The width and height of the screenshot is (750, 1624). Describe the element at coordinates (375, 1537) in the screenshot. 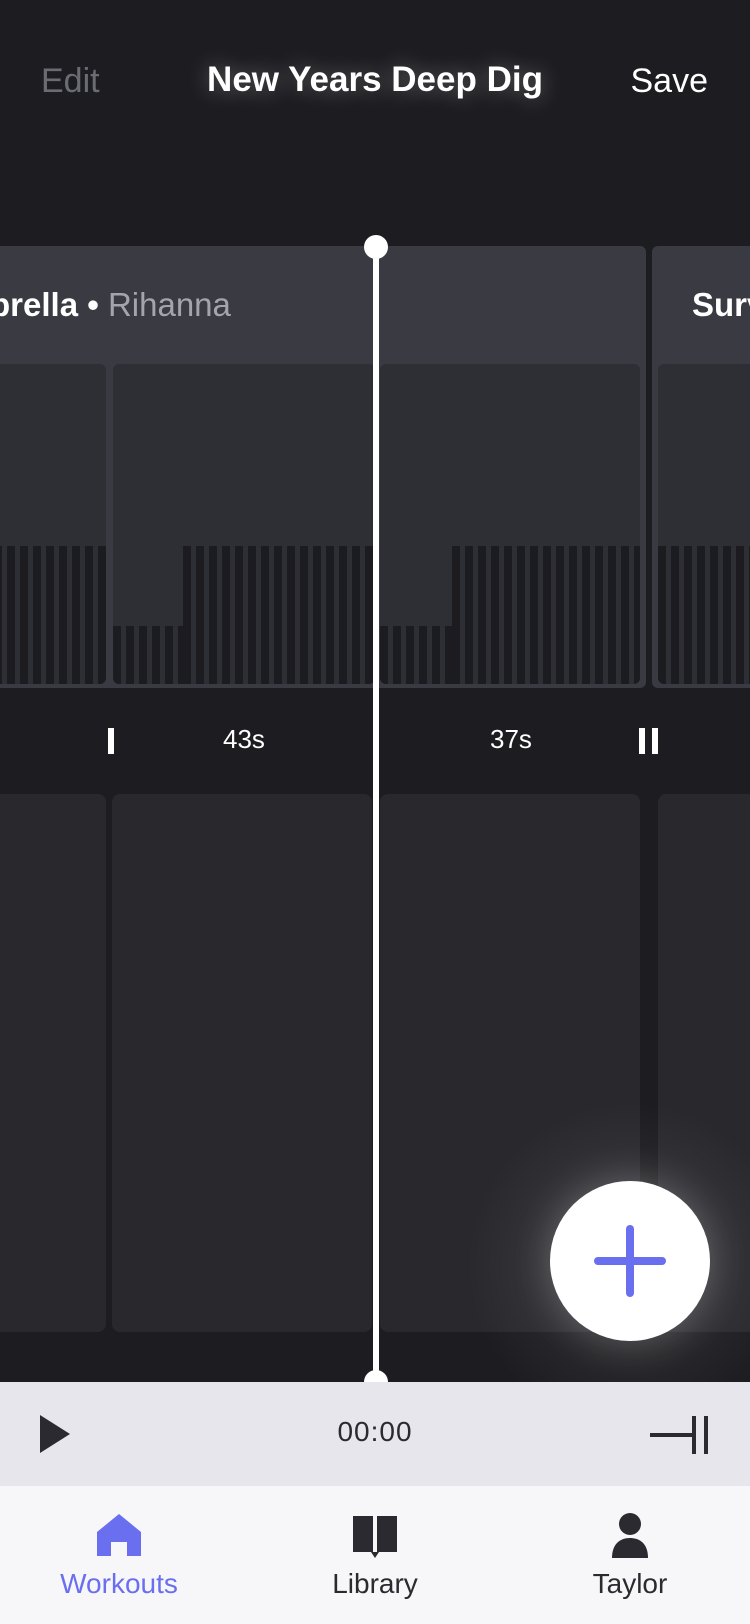

I see `book-icon` at that location.